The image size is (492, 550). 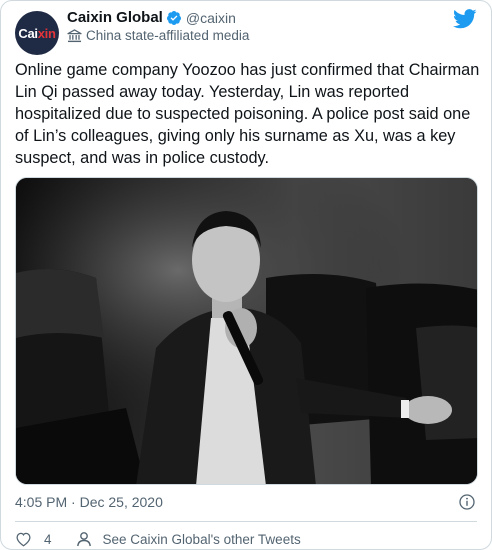 What do you see at coordinates (465, 19) in the screenshot?
I see `twitter-bird-icon` at bounding box center [465, 19].